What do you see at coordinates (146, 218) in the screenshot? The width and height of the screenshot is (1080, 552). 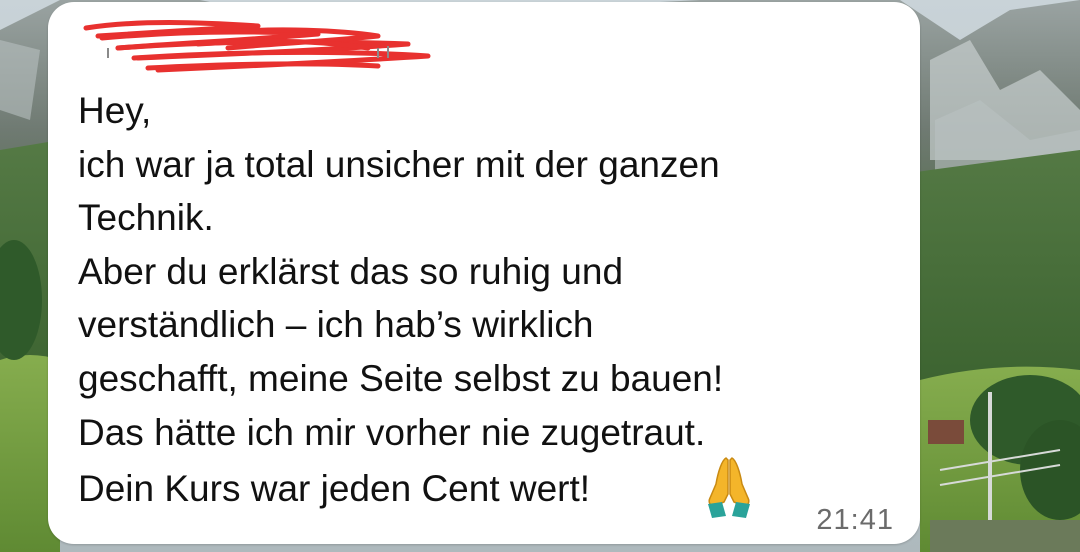 I see `message-line: Technik.` at bounding box center [146, 218].